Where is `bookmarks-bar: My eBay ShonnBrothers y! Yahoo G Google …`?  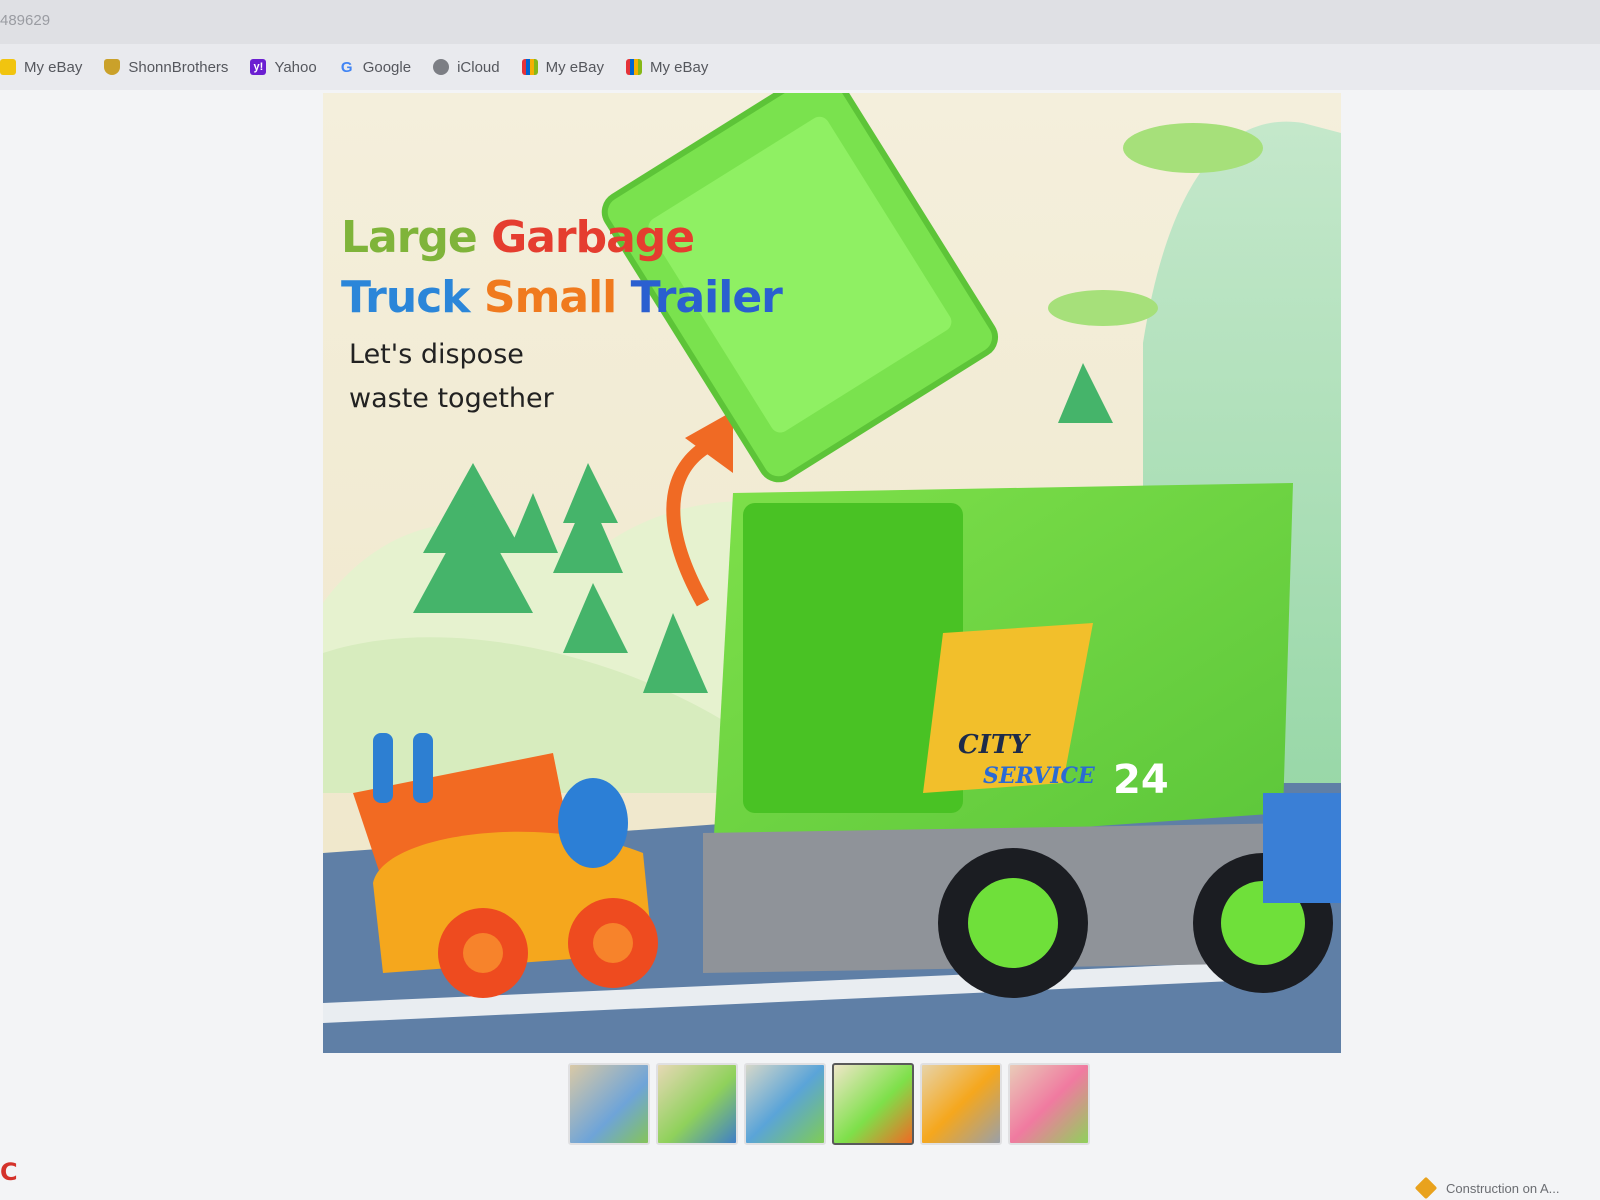
bookmarks-bar: My eBay ShonnBrothers y! Yahoo G Google … is located at coordinates (800, 67).